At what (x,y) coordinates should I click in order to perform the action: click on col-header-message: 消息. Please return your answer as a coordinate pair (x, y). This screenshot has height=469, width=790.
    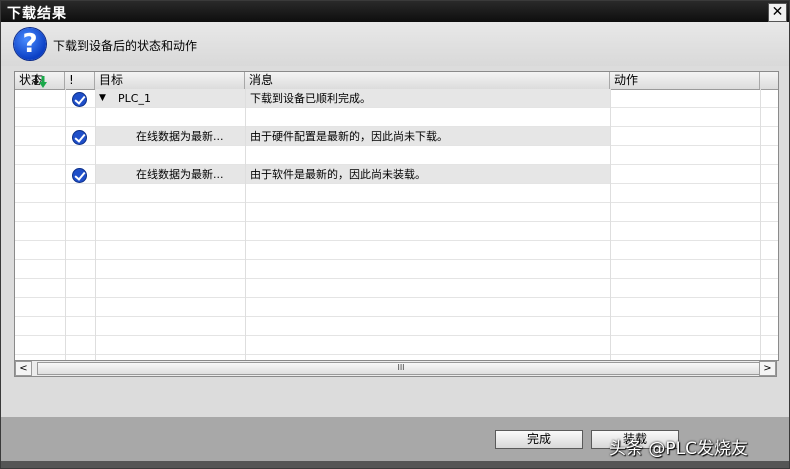
    Looking at the image, I should click on (427, 80).